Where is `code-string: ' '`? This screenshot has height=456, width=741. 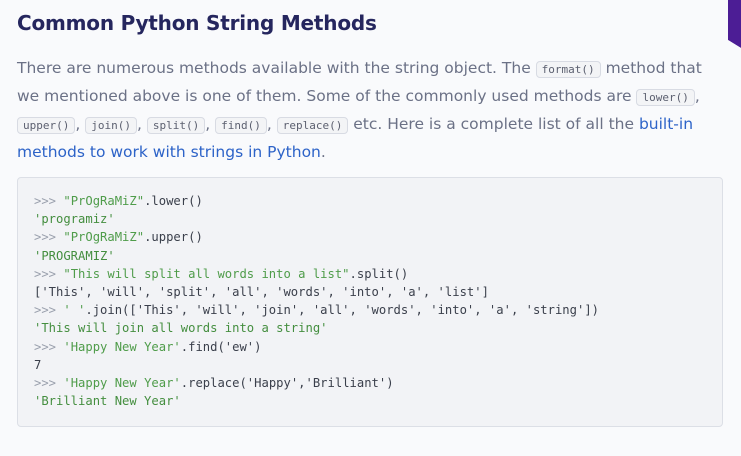 code-string: ' ' is located at coordinates (74, 310).